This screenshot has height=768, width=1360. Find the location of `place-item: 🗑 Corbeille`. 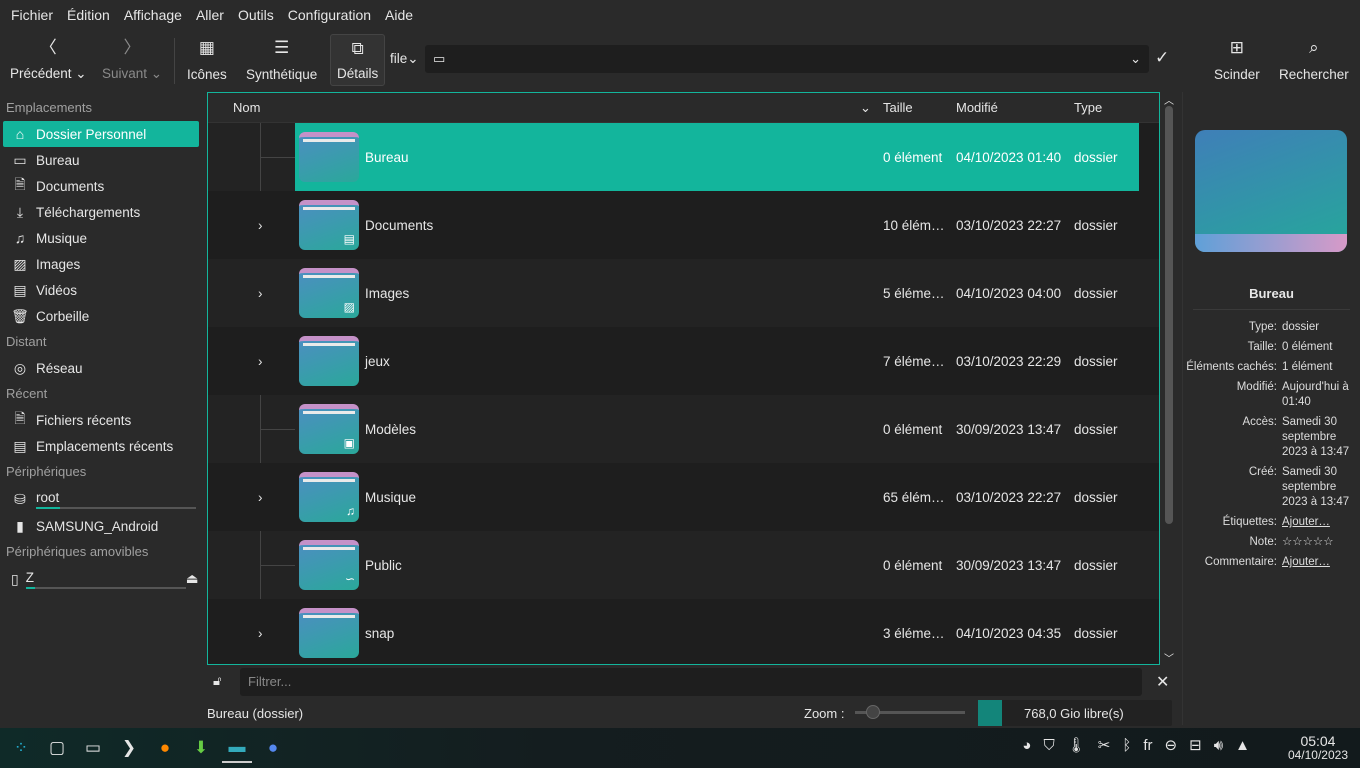

place-item: 🗑 Corbeille is located at coordinates (101, 316).